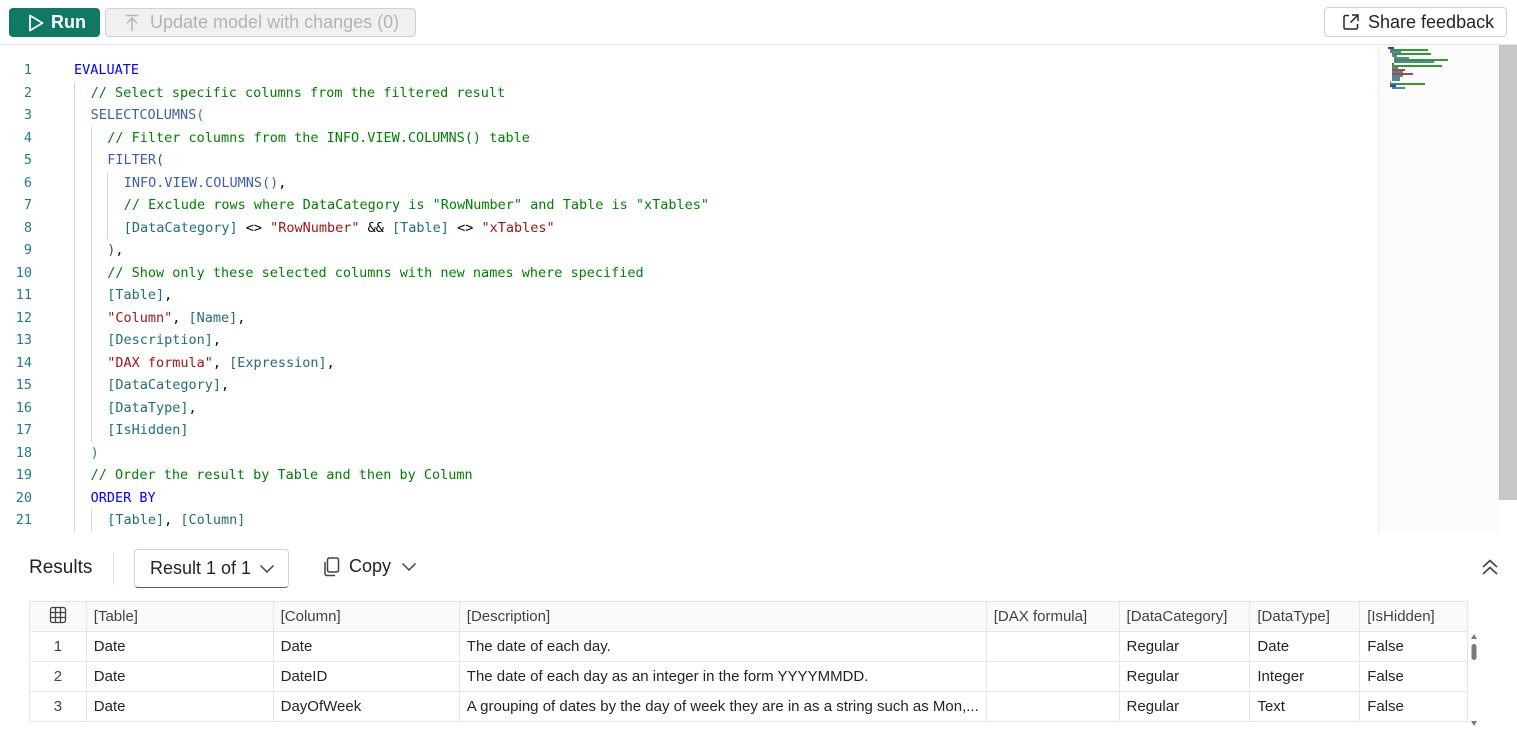 This screenshot has height=732, width=1517. Describe the element at coordinates (136, 295) in the screenshot. I see `code-token: [Table]` at that location.